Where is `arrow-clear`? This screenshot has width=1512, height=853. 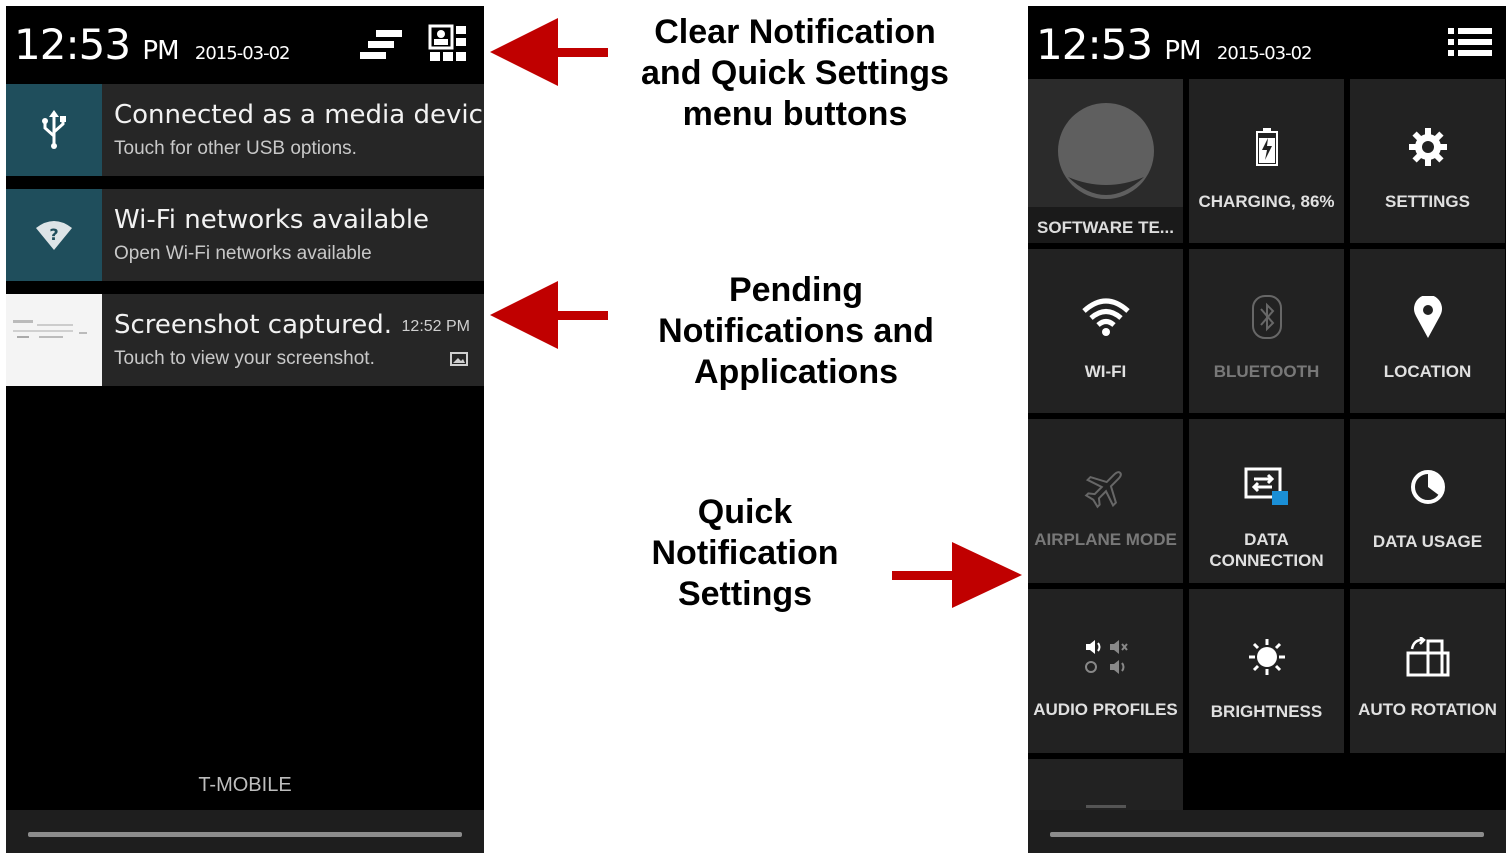
arrow-clear is located at coordinates (549, 52).